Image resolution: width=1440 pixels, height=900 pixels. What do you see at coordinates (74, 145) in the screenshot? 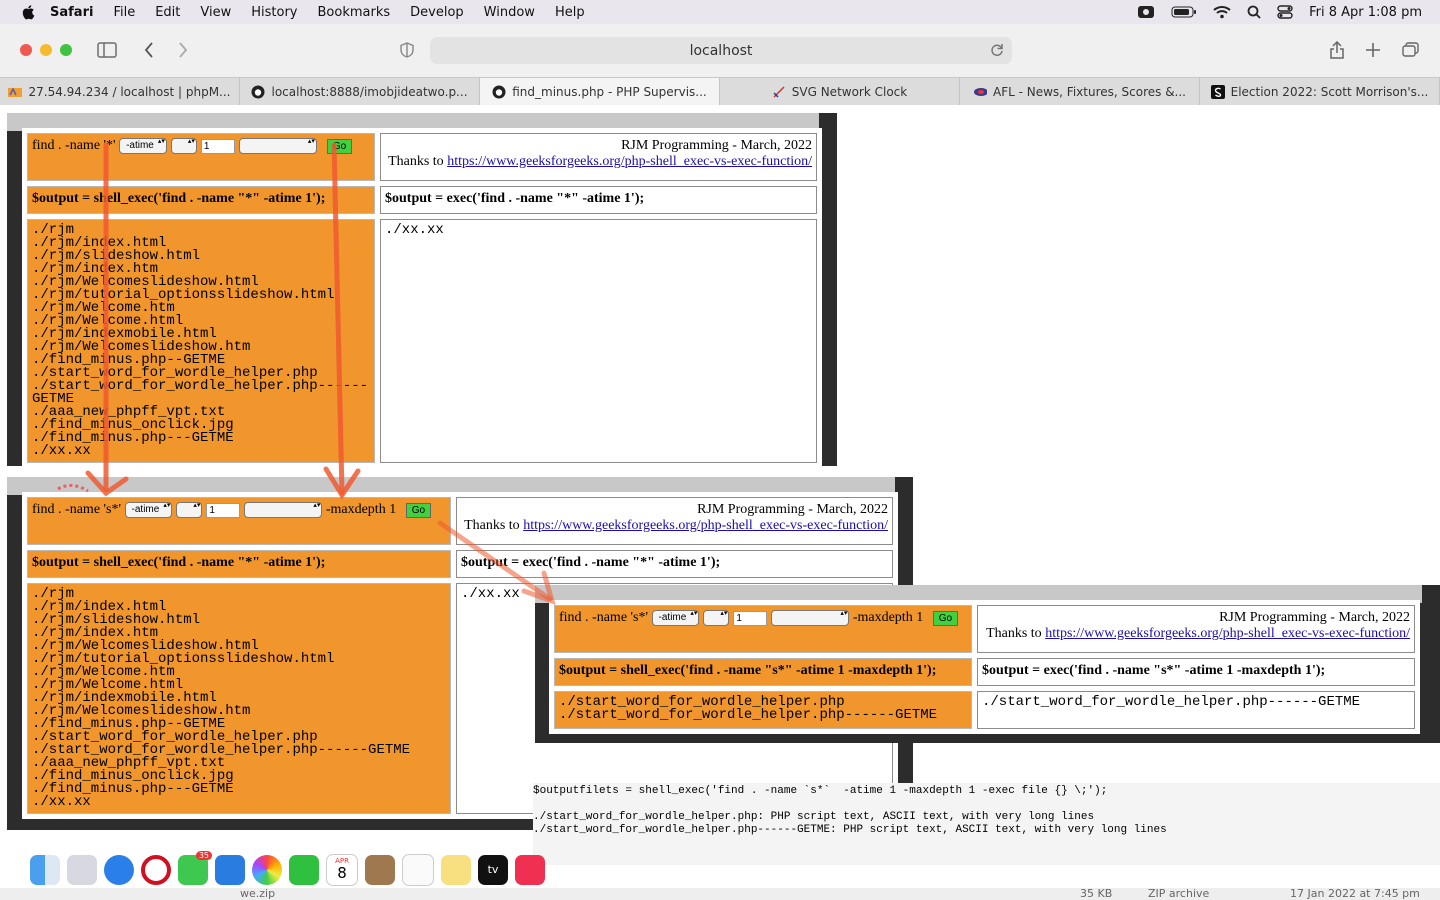
I see `find-prefix: find . -name '*'` at bounding box center [74, 145].